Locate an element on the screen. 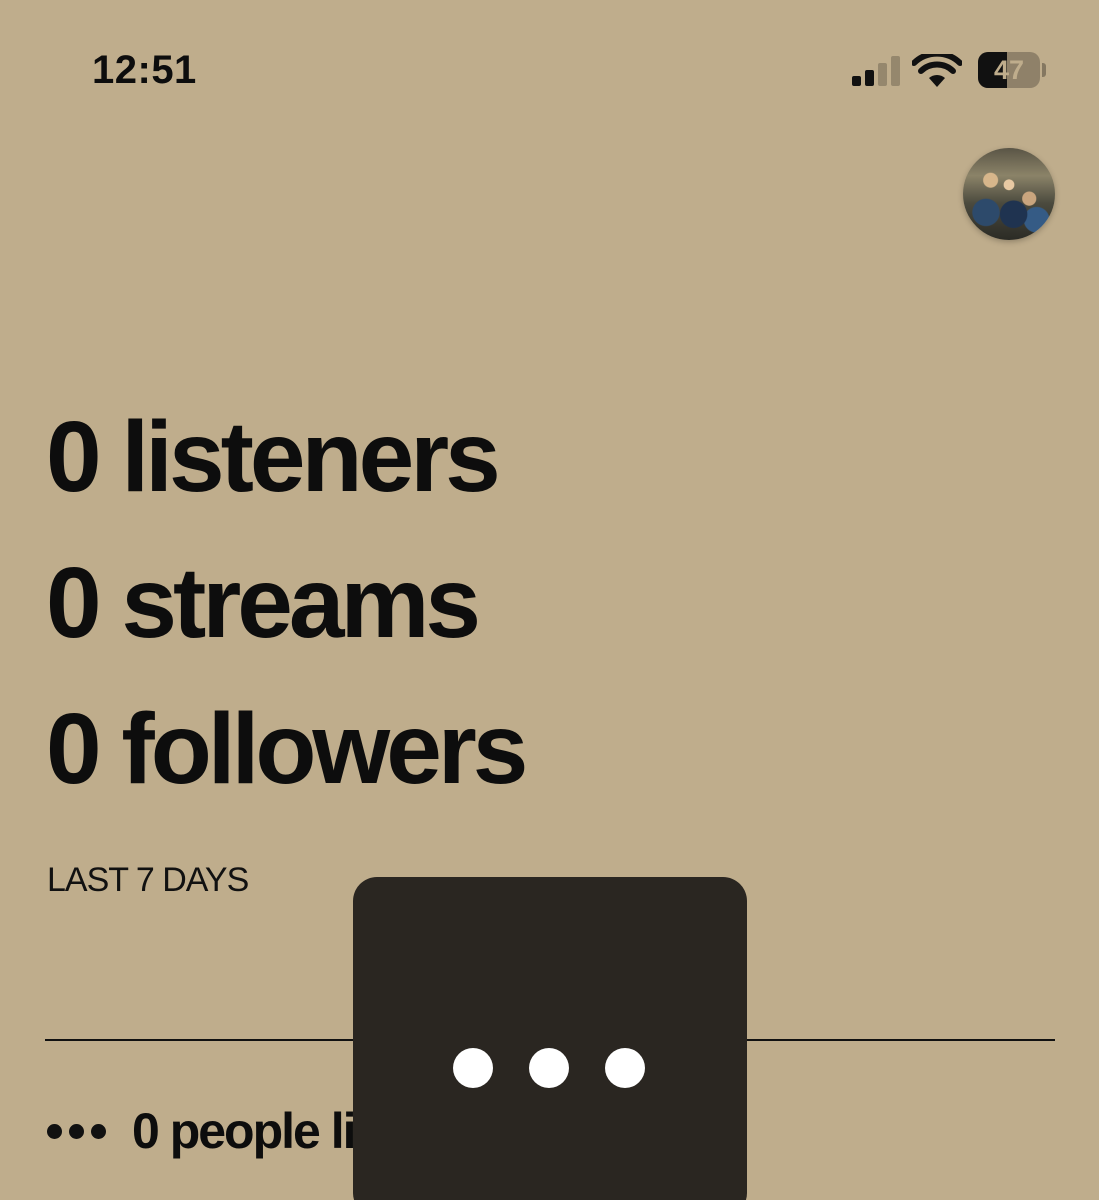 This screenshot has width=1099, height=1200. loading-dots-icon is located at coordinates (549, 1068).